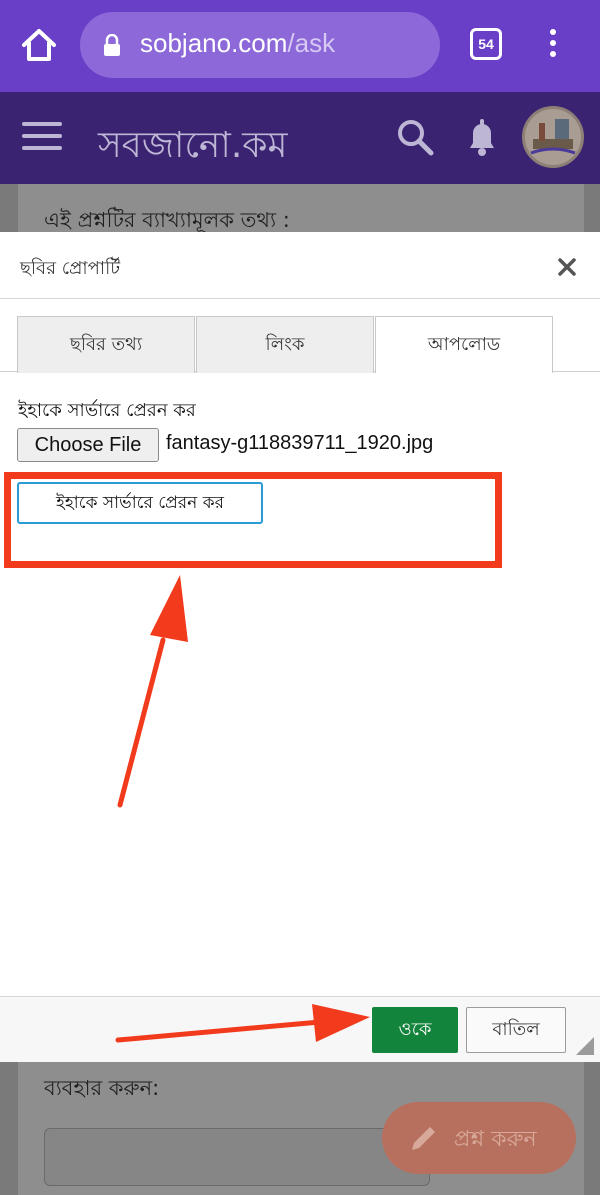  I want to click on choose-file-button: Choose File, so click(88, 445).